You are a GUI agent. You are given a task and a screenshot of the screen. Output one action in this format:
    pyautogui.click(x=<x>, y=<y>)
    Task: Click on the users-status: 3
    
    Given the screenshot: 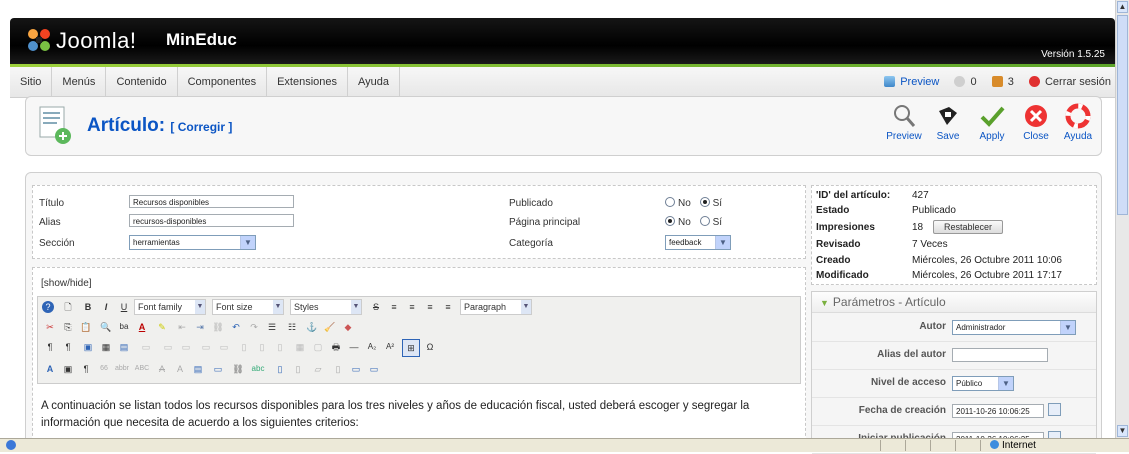 What is the action you would take?
    pyautogui.click(x=1000, y=82)
    